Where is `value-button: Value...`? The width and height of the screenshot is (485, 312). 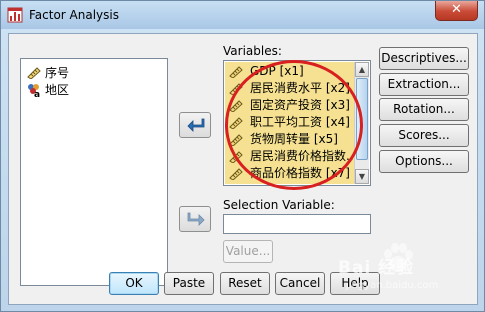
value-button: Value... is located at coordinates (248, 251).